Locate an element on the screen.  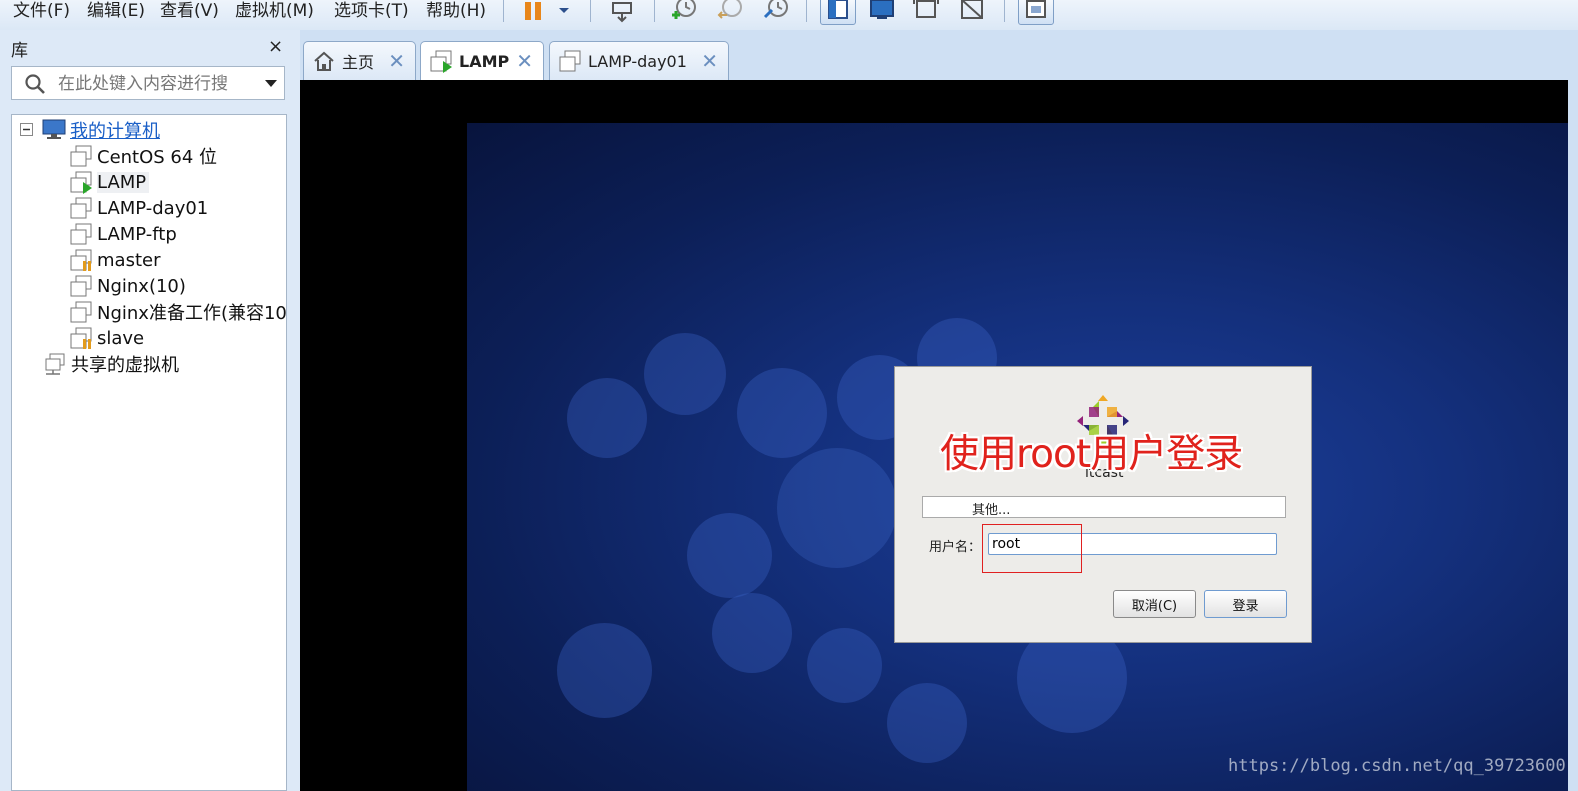
unity-button is located at coordinates (972, 13).